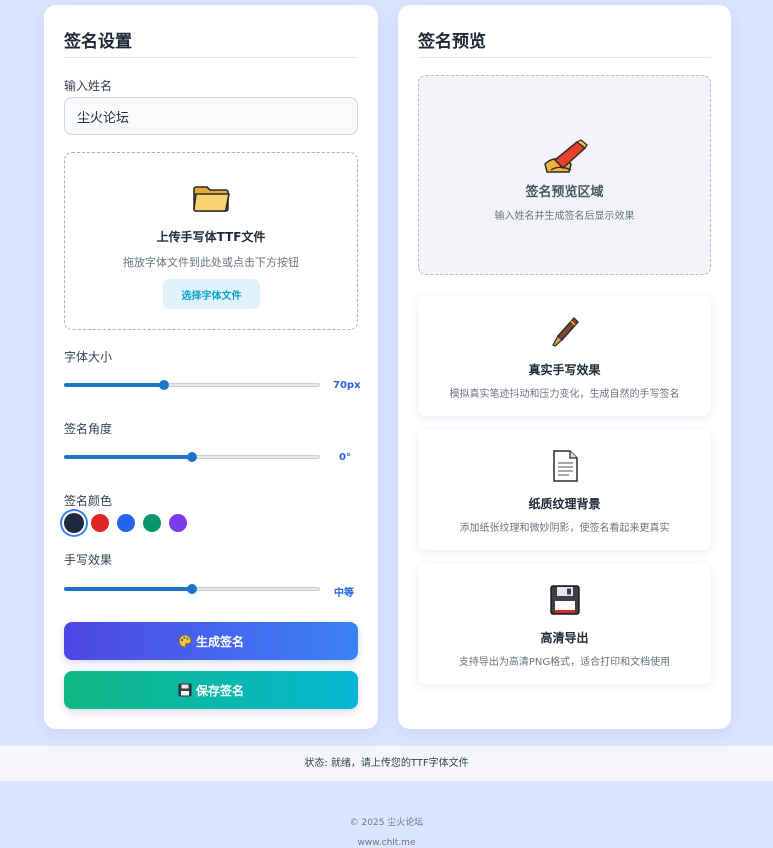 Image resolution: width=773 pixels, height=848 pixels. Describe the element at coordinates (452, 42) in the screenshot. I see `preview-title: 签名预览` at that location.